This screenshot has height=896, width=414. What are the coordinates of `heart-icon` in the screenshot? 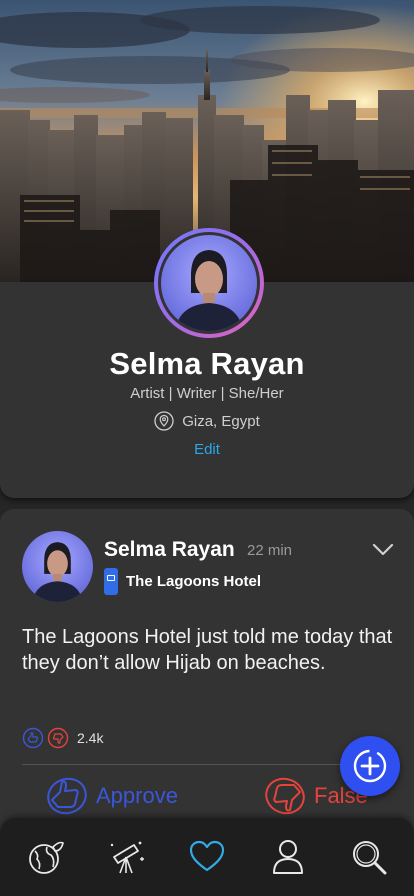 It's located at (207, 856).